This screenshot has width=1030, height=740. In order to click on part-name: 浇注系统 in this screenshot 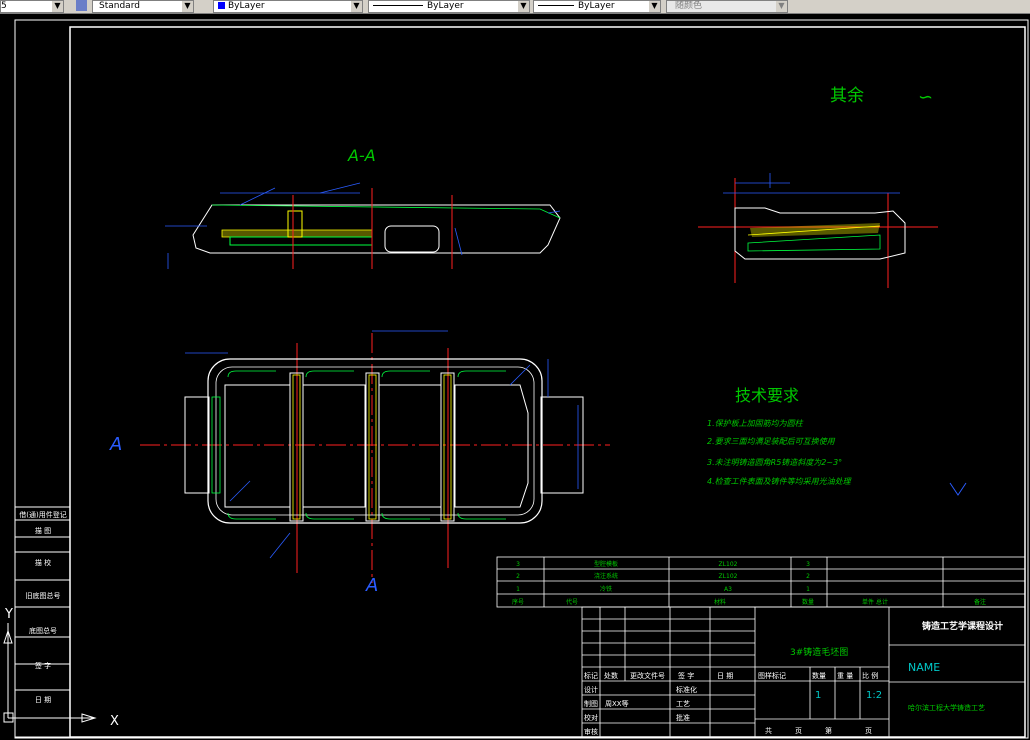, I will do `click(606, 576)`.